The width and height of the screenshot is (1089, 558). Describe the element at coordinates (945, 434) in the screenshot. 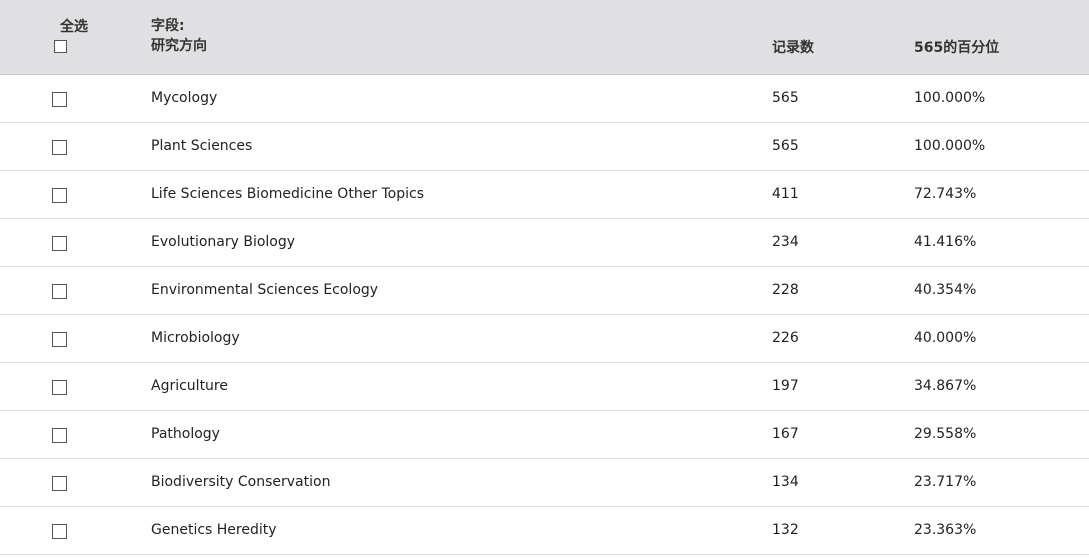

I see `percent-value: 29.558%` at that location.